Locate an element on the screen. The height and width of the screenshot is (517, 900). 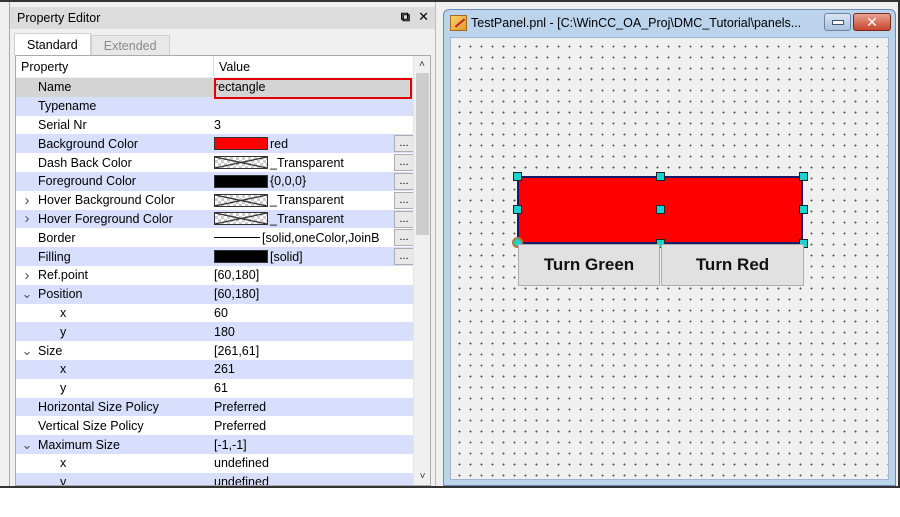
property-value-cell: [261,61] is located at coordinates (314, 351).